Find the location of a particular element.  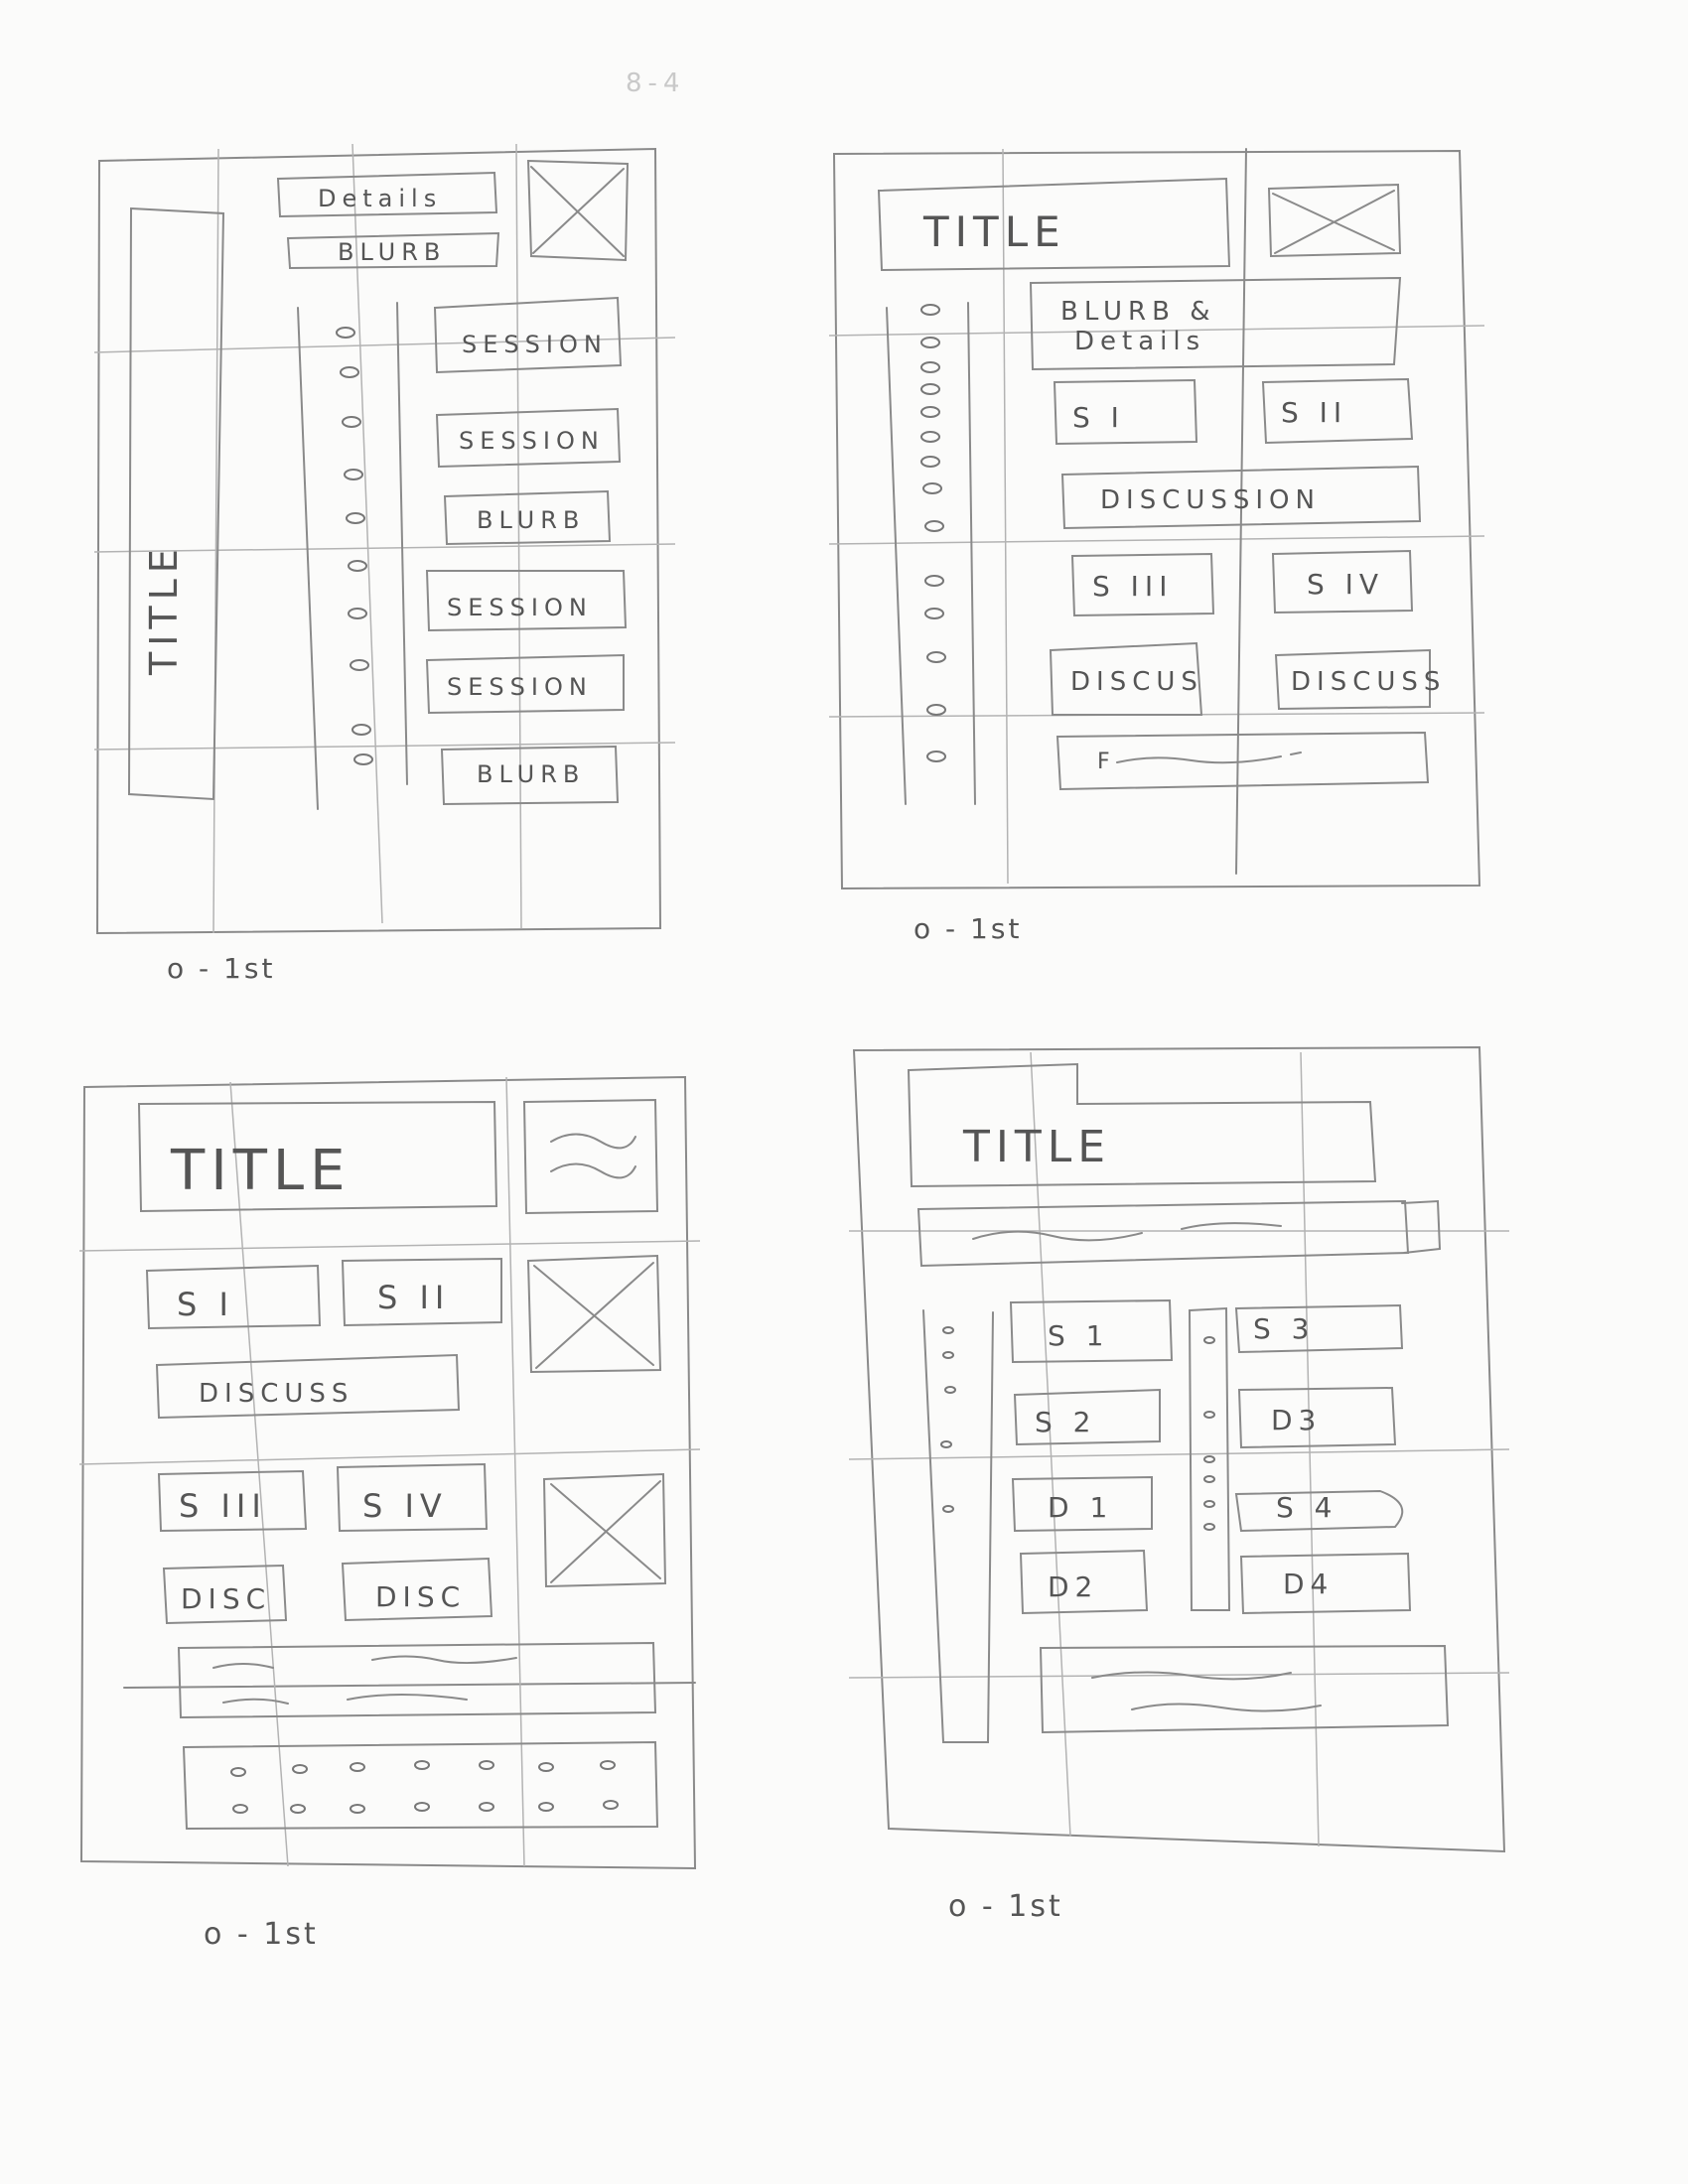

sketch-3-grid-h1 is located at coordinates (389, 1246).